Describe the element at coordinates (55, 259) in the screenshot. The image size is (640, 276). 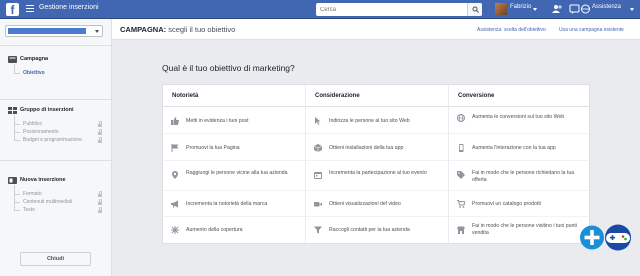
I see `close-button: Chiudi` at that location.